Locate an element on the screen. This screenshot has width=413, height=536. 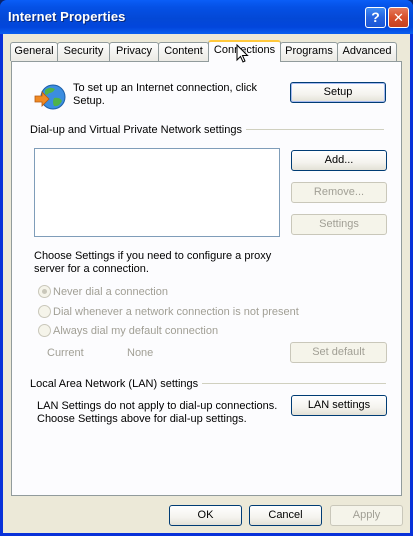
tab-label: General is located at coordinates (34, 51).